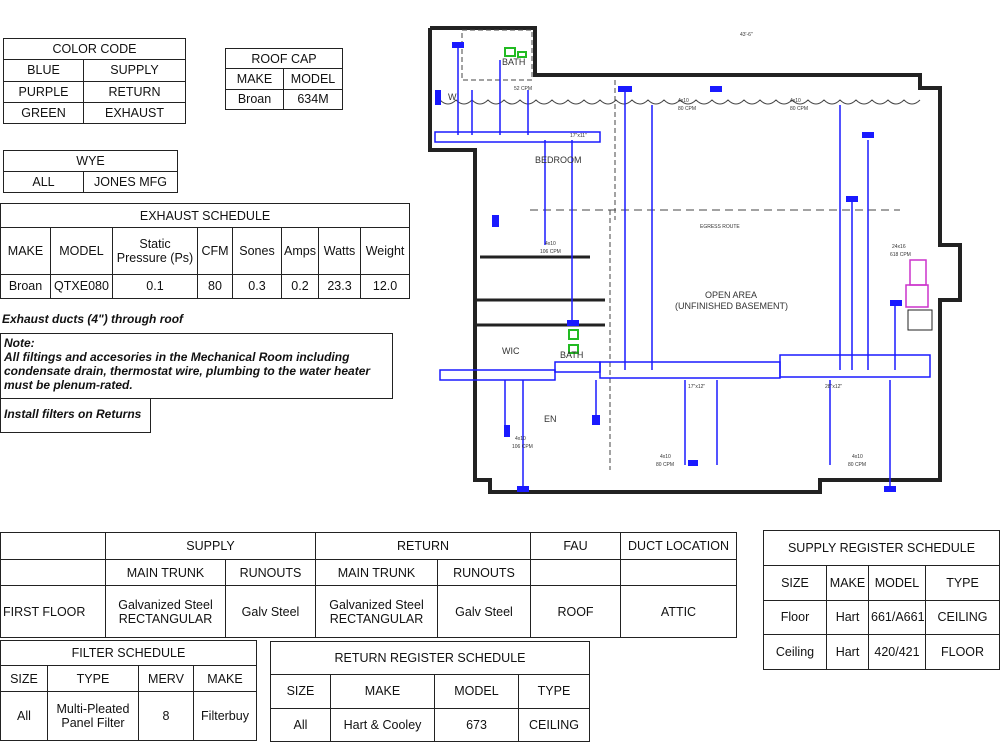  Describe the element at coordinates (746, 35) in the screenshot. I see `dim-overall: 43'-6"` at that location.